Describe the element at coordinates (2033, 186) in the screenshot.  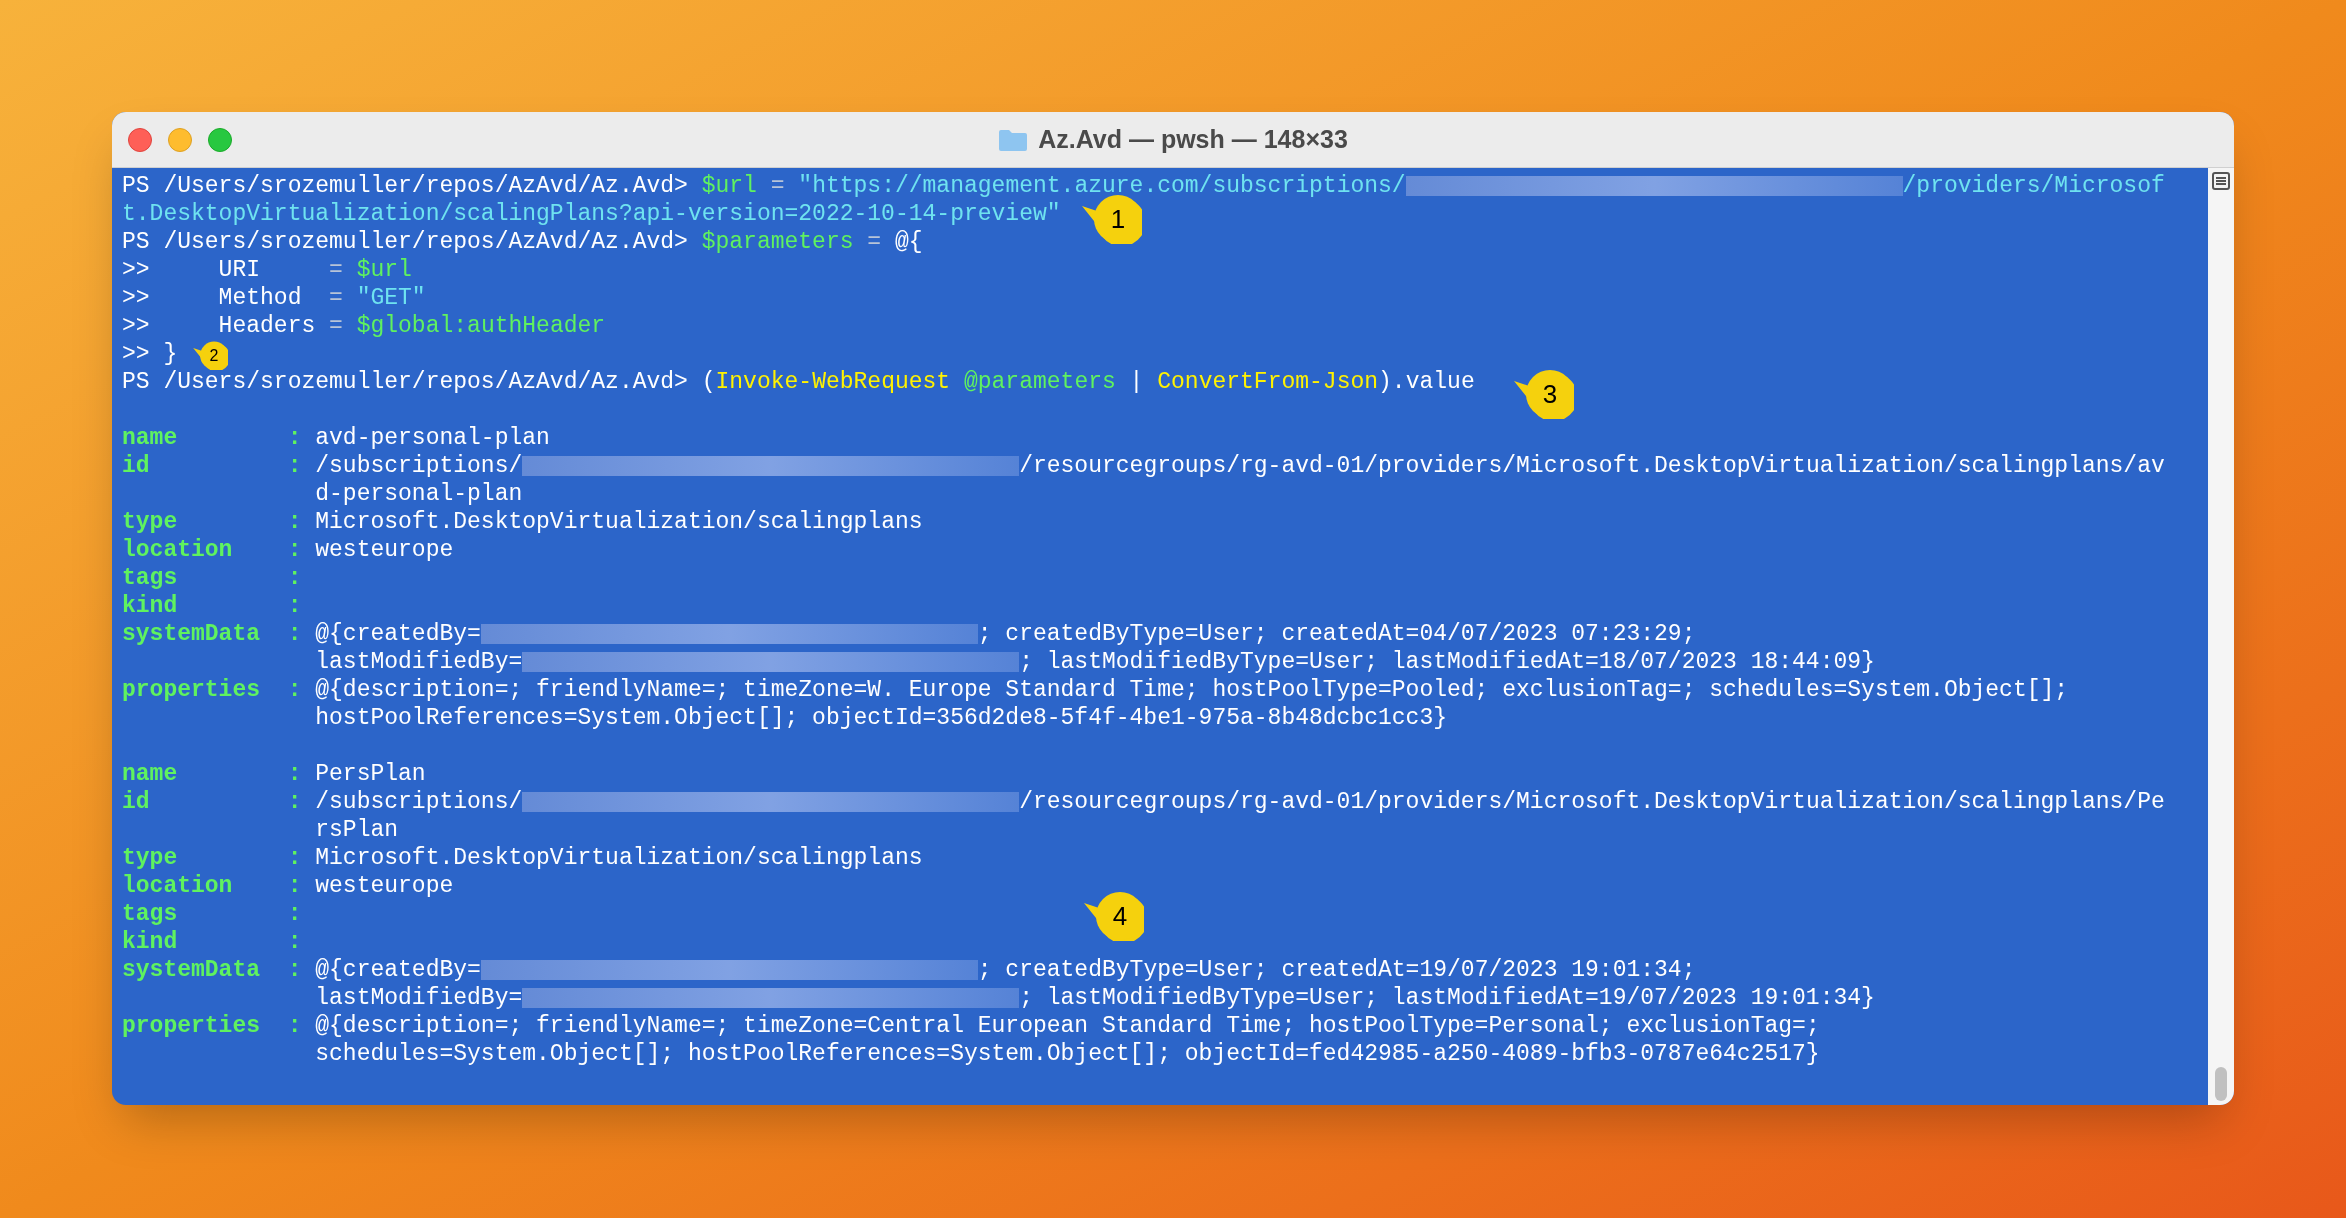
I see `terminal-text: /providers/Microsof` at that location.